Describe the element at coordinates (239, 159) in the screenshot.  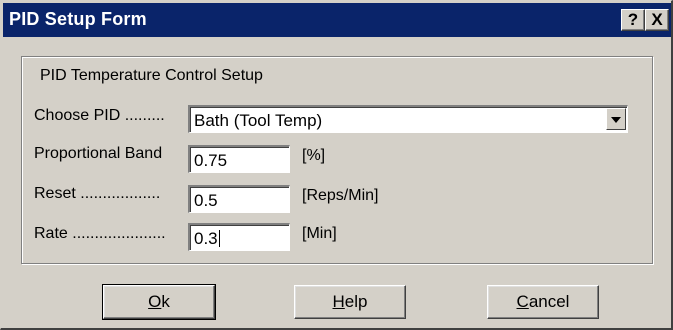
I see `proportional-band-input: 0.75` at that location.